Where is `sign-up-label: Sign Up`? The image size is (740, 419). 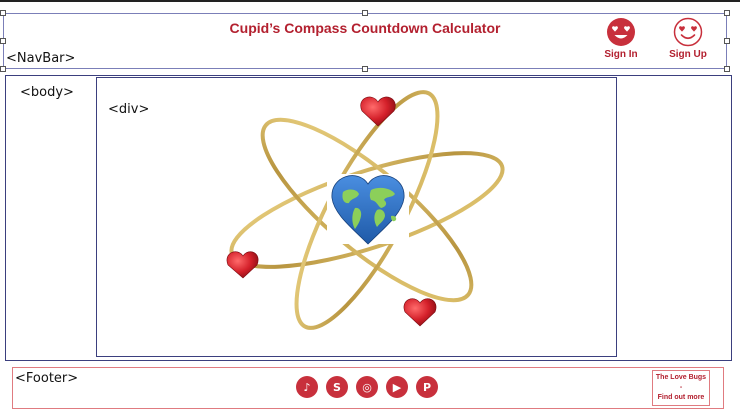 sign-up-label: Sign Up is located at coordinates (688, 54).